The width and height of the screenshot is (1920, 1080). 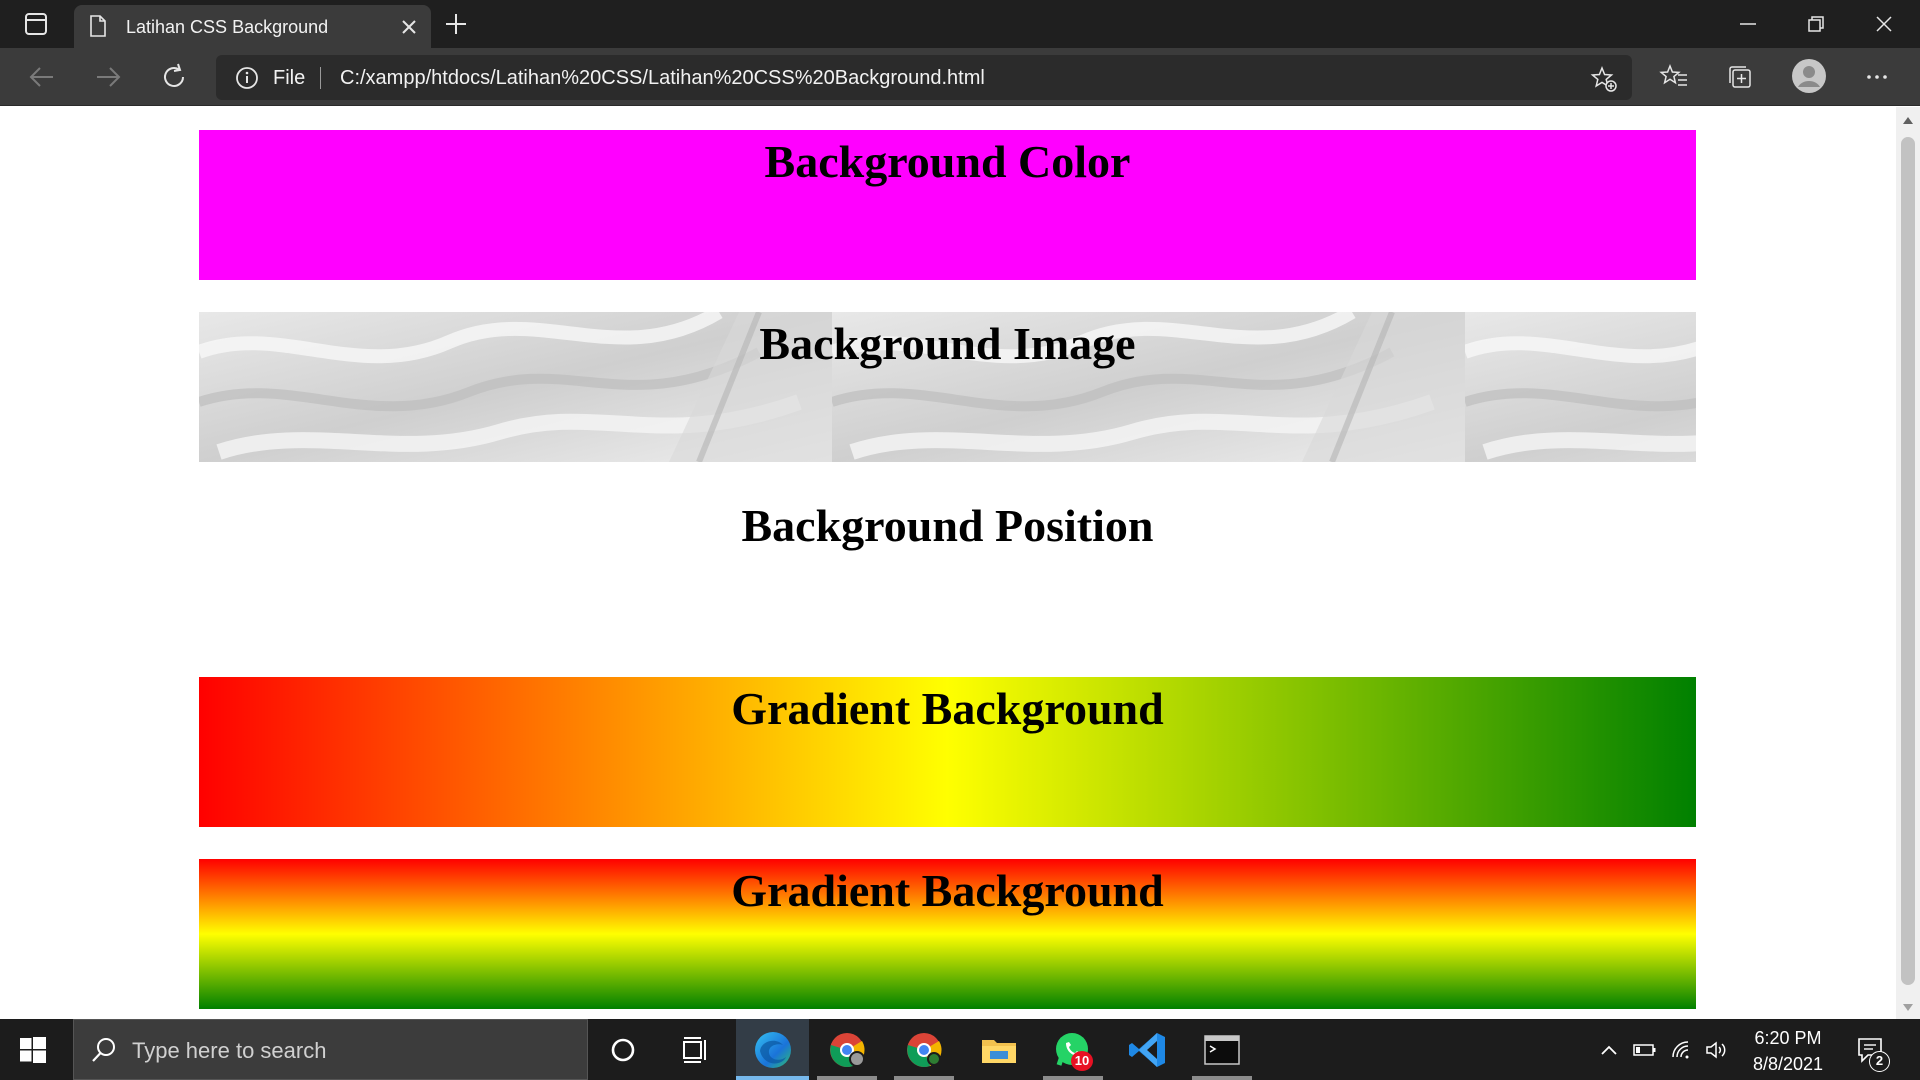 I want to click on back-icon, so click(x=42, y=77).